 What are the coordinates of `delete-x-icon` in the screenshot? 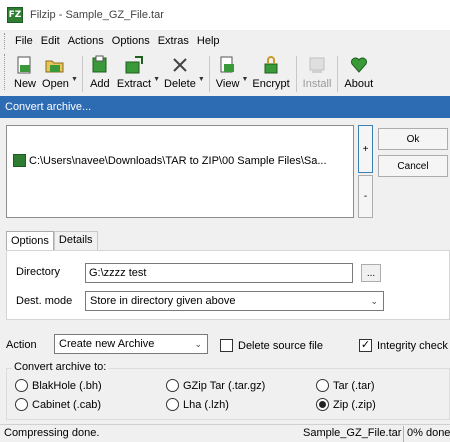 It's located at (180, 65).